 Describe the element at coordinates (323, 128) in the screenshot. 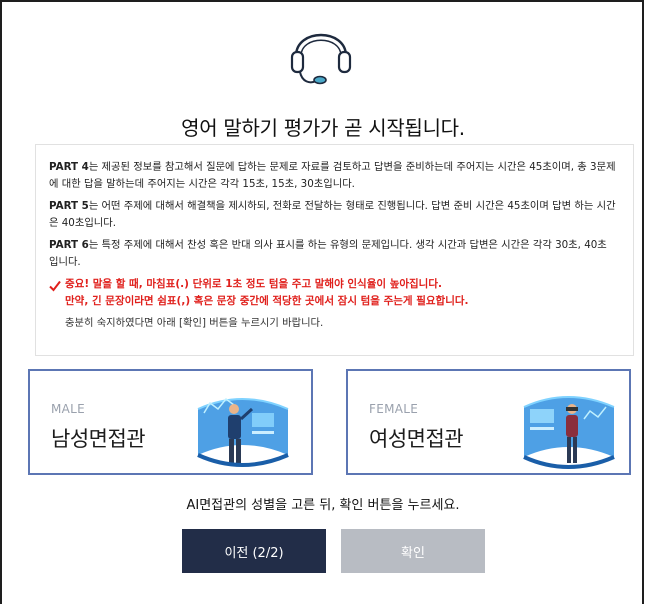

I see `page-title: 영어 말하기 평가가 곧 시작됩니다.` at that location.